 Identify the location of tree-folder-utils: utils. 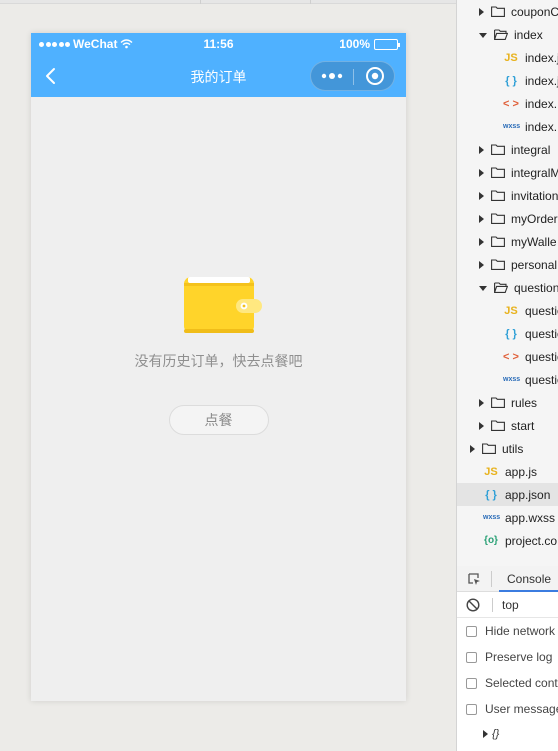
(507, 448).